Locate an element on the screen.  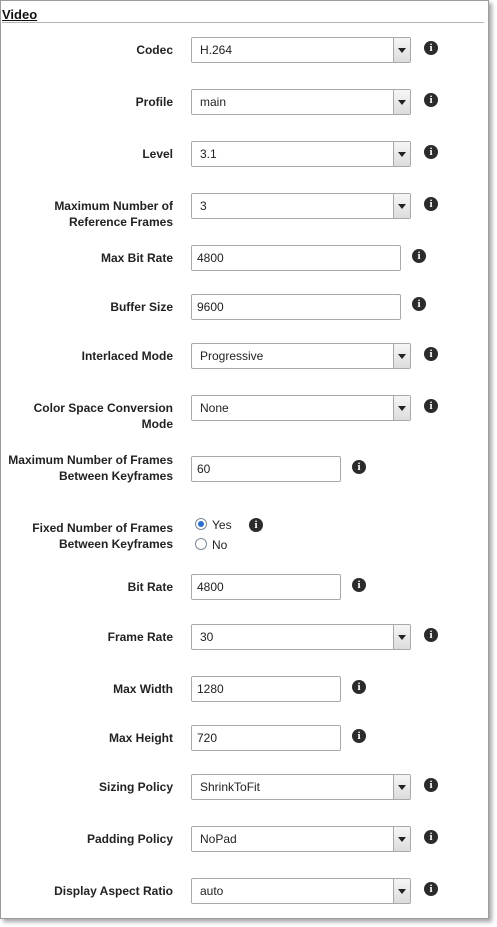
bit-rate-input: 4800 is located at coordinates (266, 587).